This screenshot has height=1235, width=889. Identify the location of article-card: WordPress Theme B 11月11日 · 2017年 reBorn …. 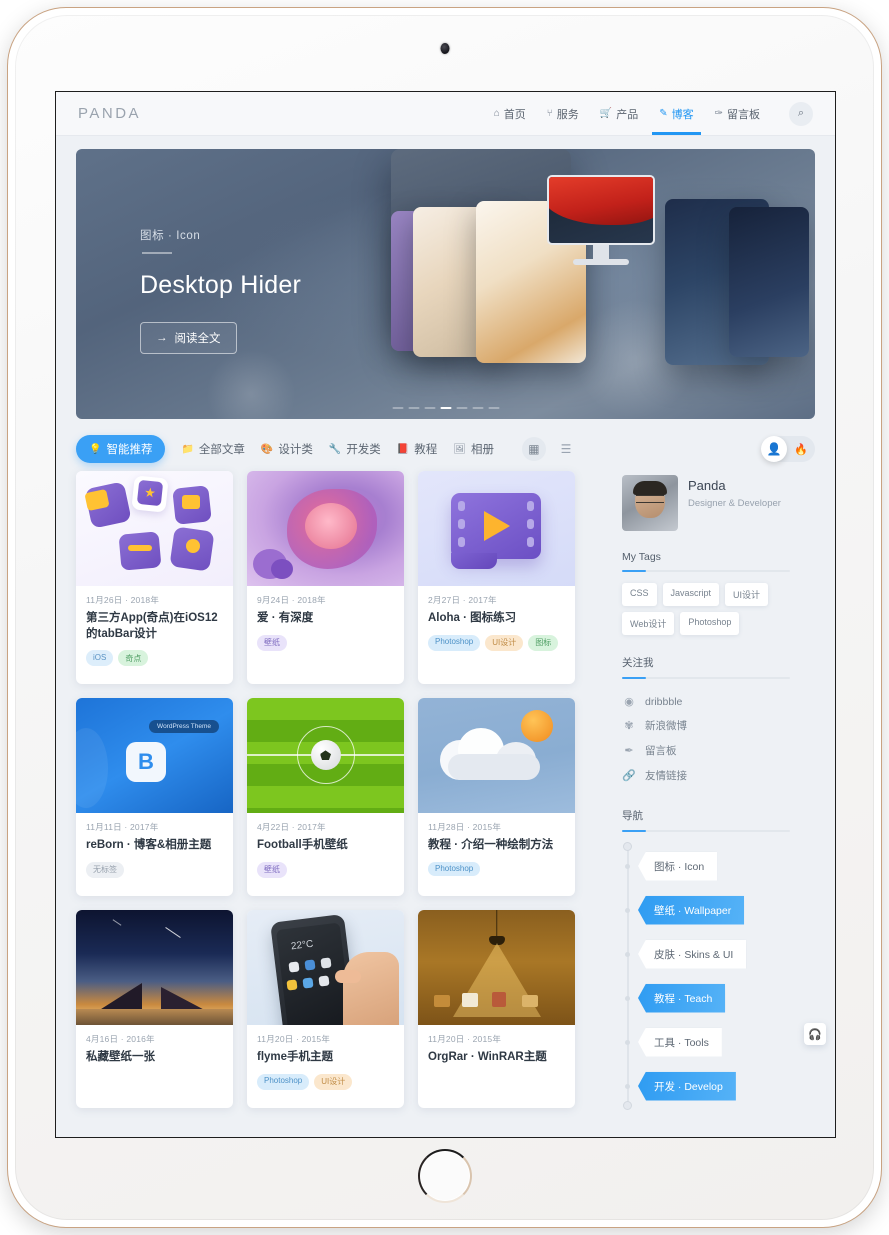
(154, 797).